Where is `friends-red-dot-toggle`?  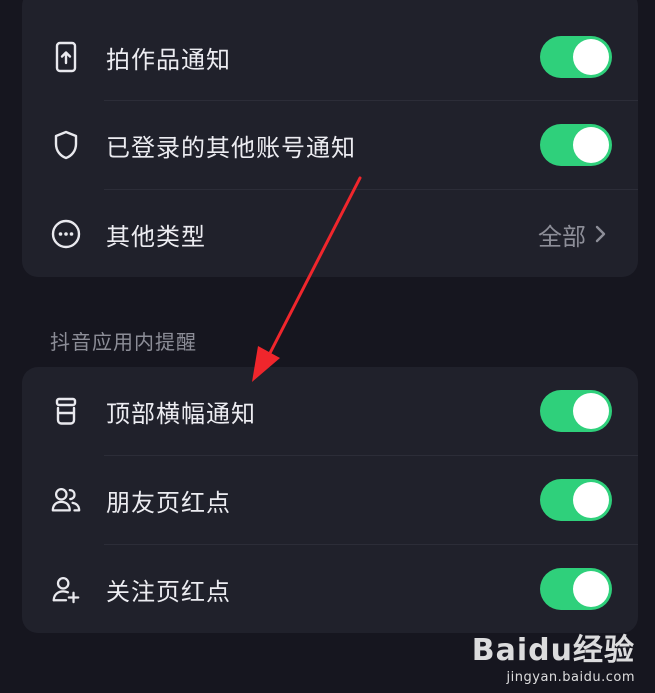
friends-red-dot-toggle is located at coordinates (576, 500).